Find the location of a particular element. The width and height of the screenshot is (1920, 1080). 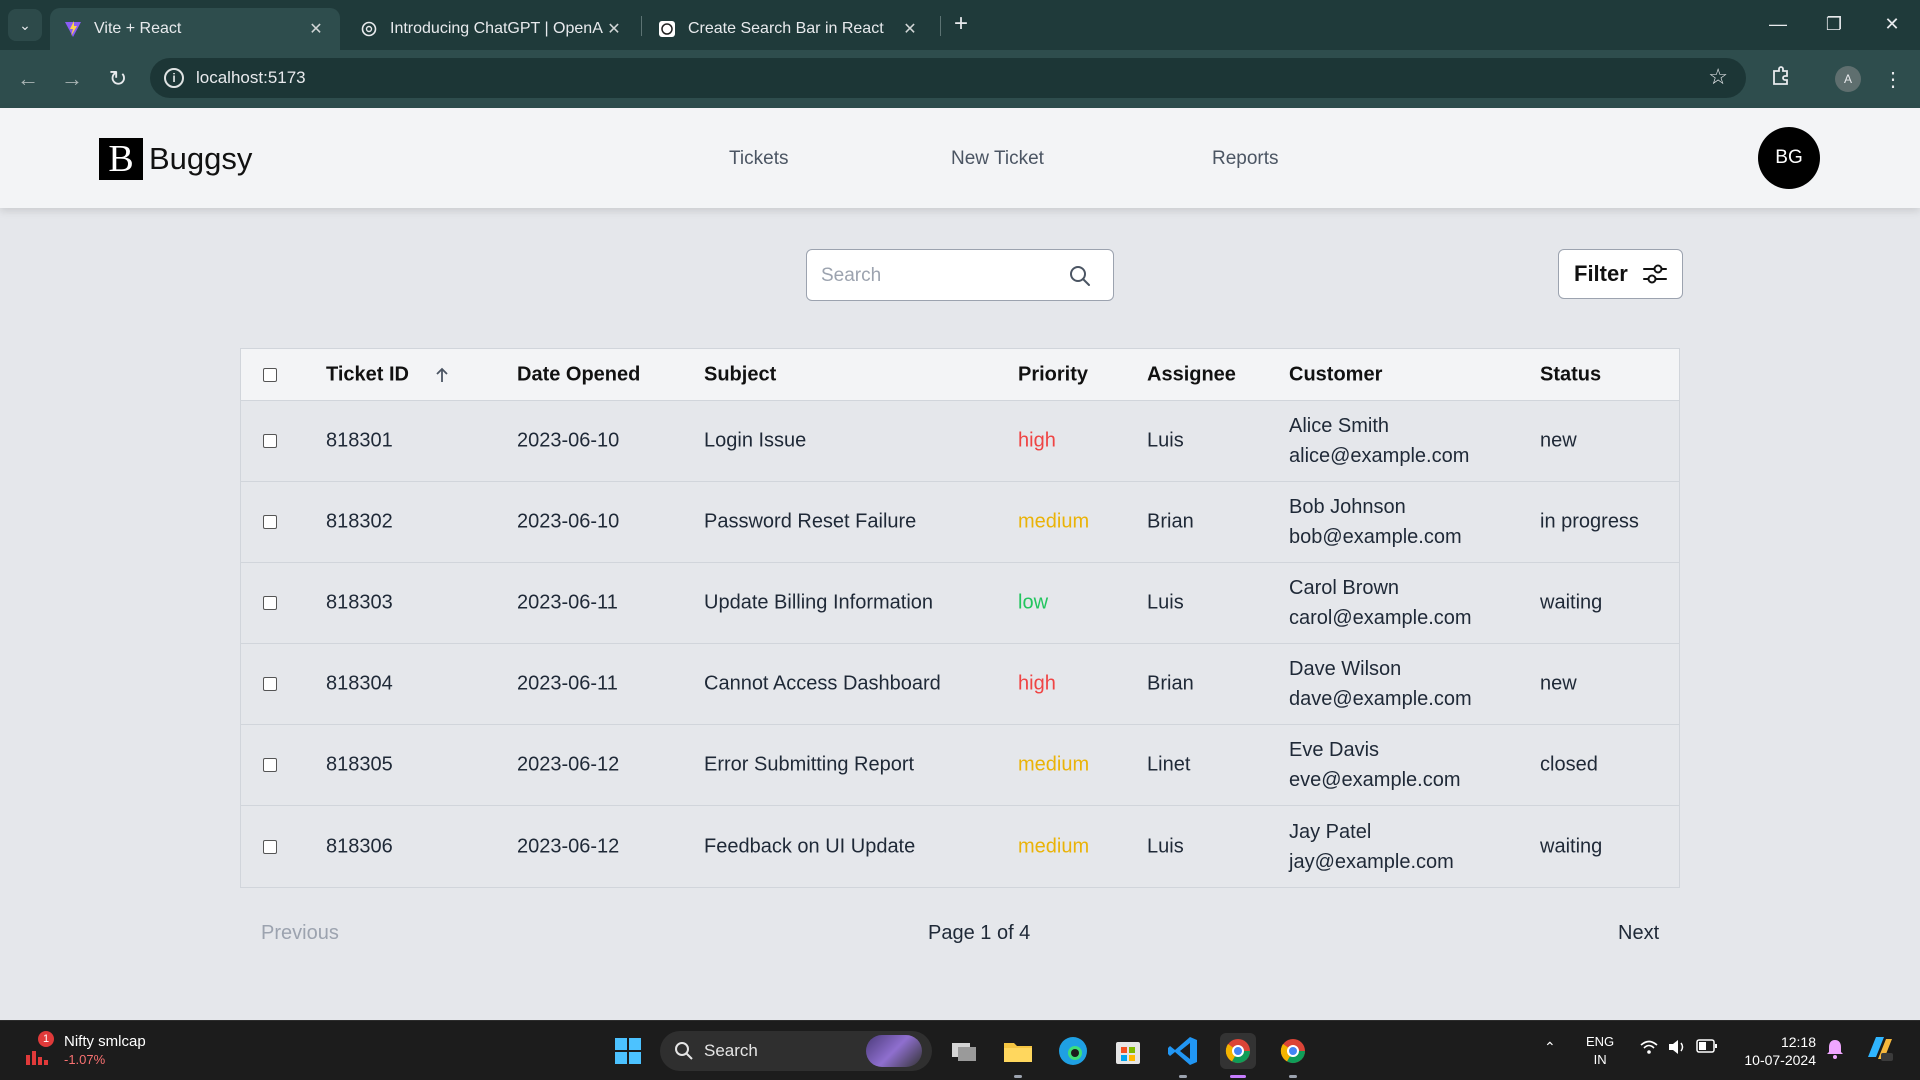

chrome-icon is located at coordinates (1293, 1051).